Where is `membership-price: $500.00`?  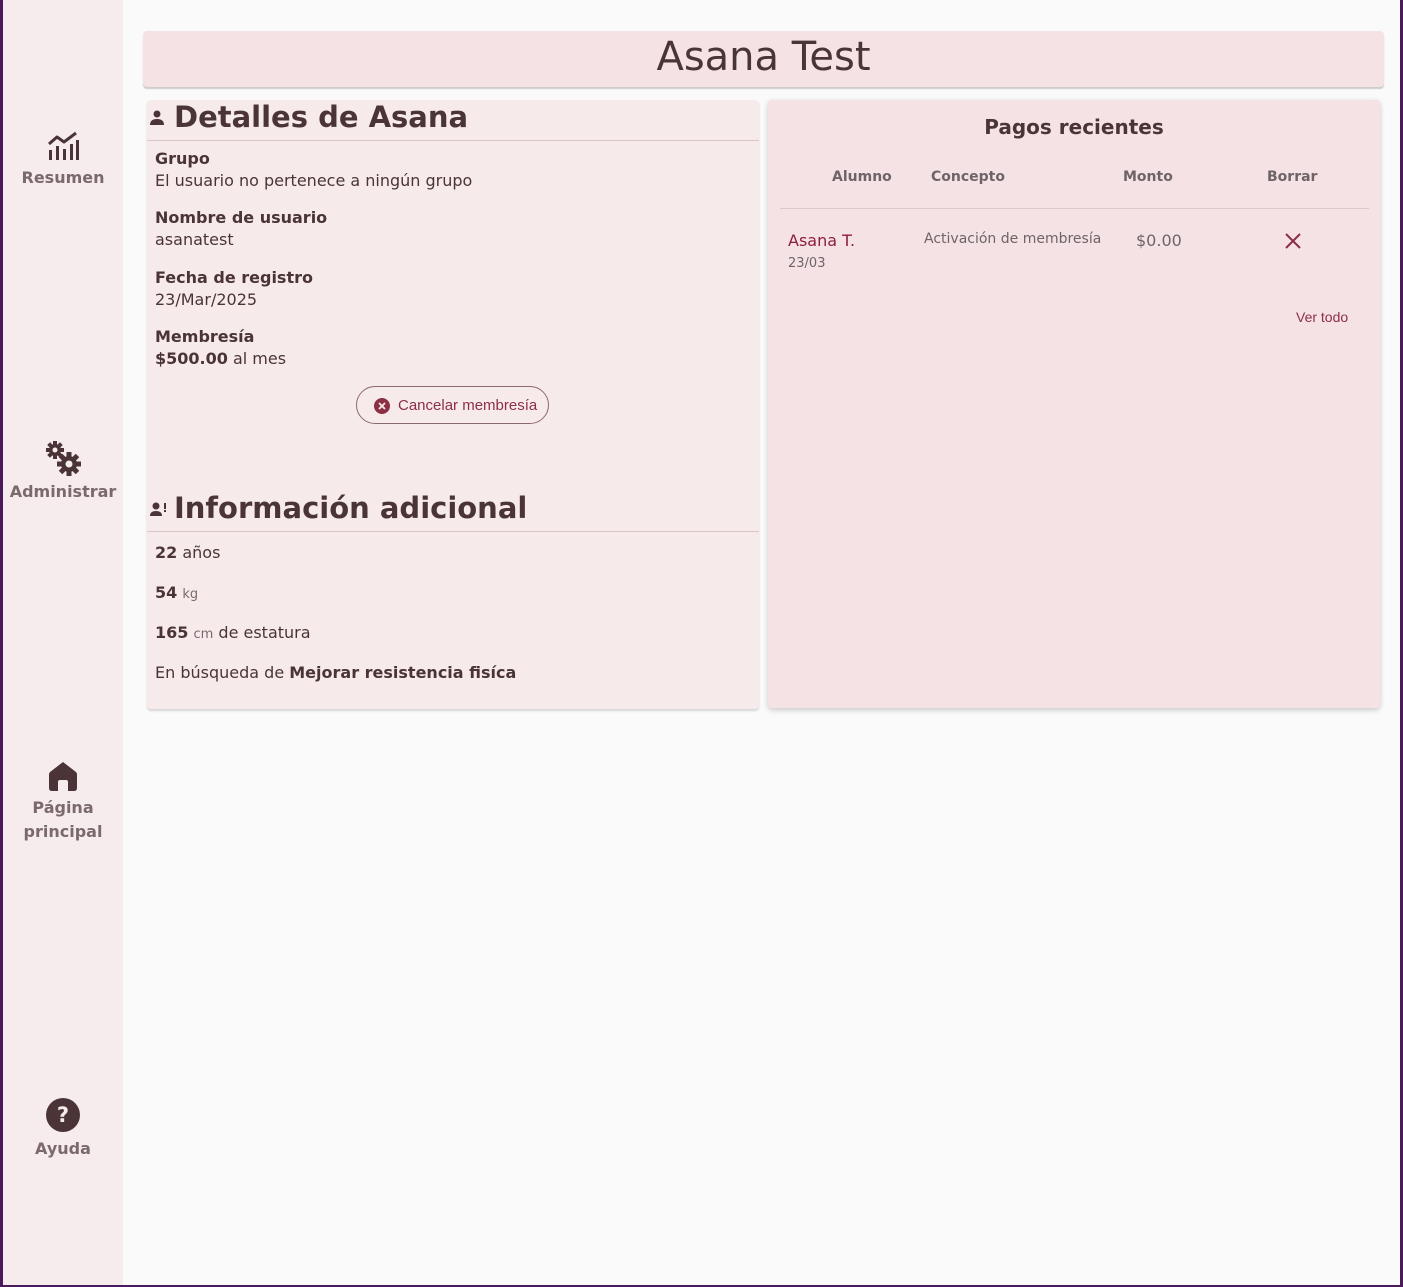 membership-price: $500.00 is located at coordinates (191, 358).